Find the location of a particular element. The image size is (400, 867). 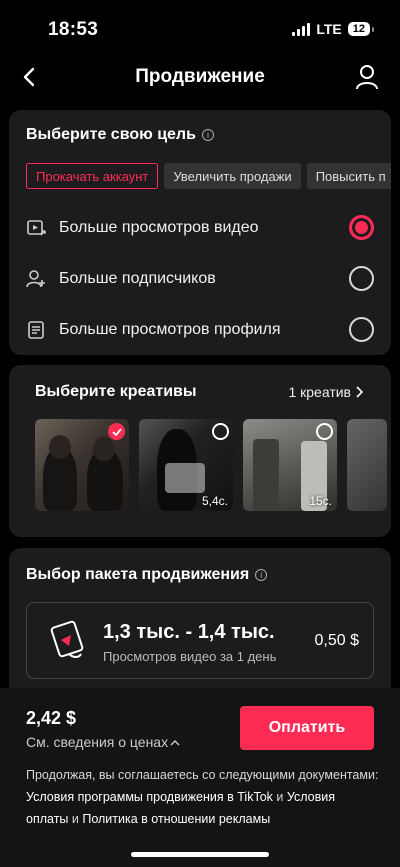

pay-button: Оплатить is located at coordinates (307, 728).